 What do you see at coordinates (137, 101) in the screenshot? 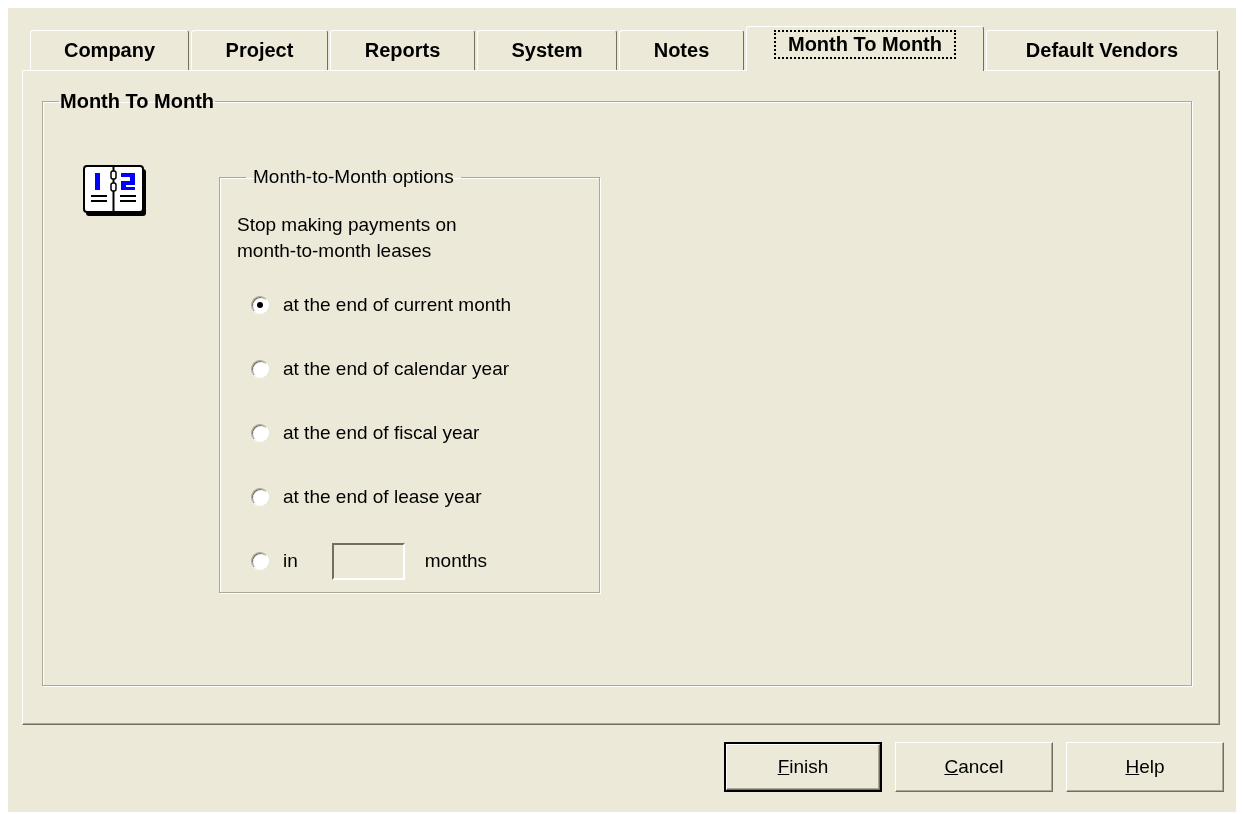
I see `group-title: Month To Month` at bounding box center [137, 101].